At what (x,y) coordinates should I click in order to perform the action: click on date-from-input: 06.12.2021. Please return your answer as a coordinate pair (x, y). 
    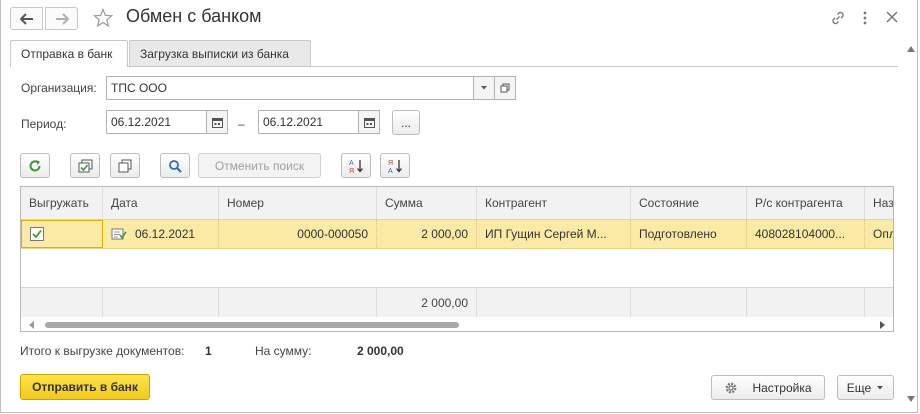
    Looking at the image, I should click on (157, 122).